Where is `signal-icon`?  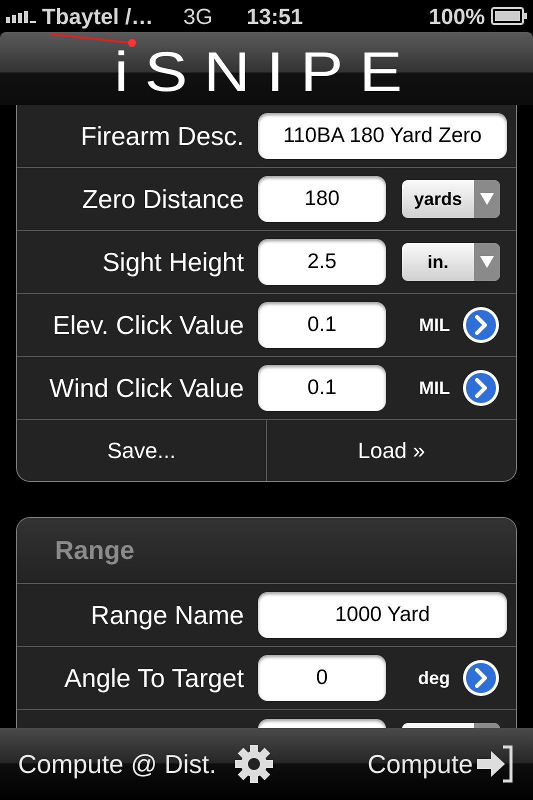
signal-icon is located at coordinates (22, 16).